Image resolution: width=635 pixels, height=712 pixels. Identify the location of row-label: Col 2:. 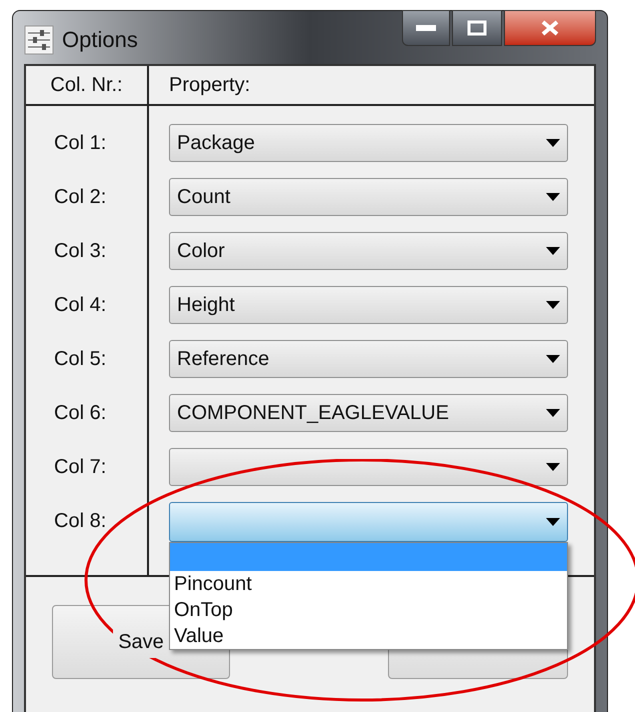
(80, 197).